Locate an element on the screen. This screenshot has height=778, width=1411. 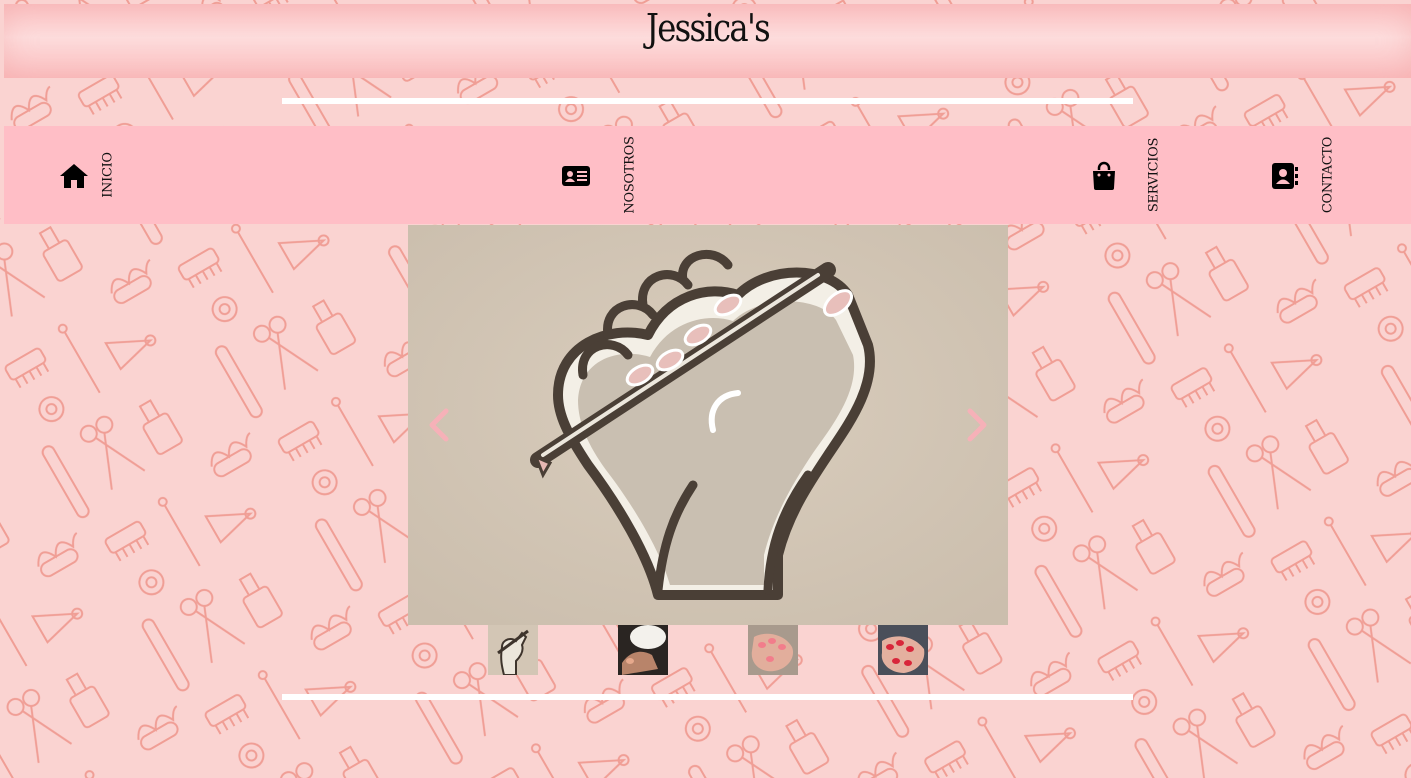
thumbnail-red-manicure-image is located at coordinates (903, 650).